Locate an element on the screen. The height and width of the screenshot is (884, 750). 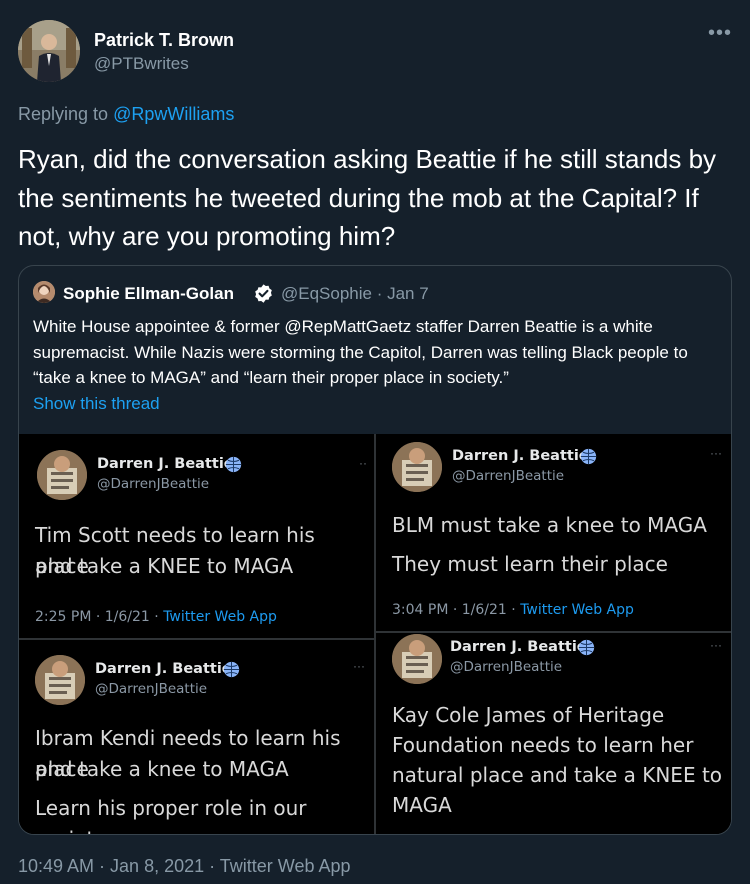
screenshot-text-line2: and take a KNEE to MAGA is located at coordinates (164, 566).